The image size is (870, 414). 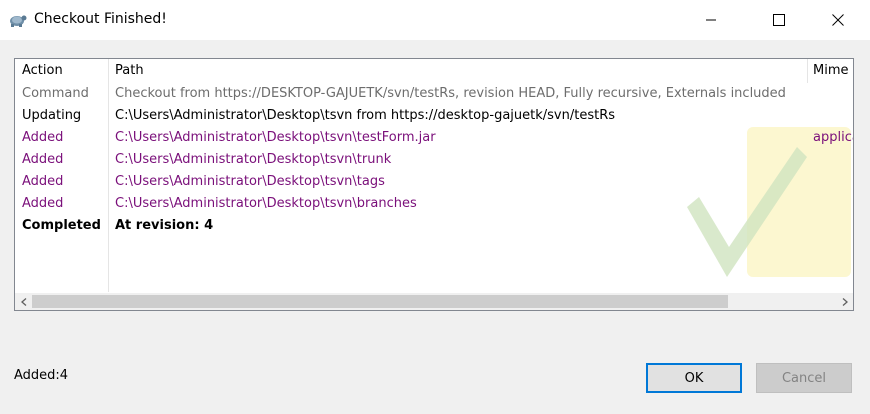 I want to click on minimize-icon, so click(x=711, y=20).